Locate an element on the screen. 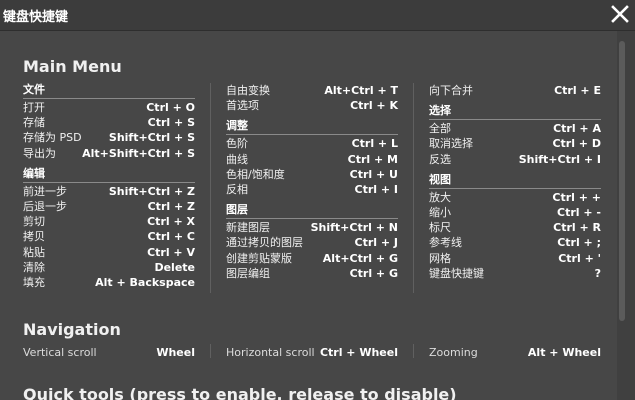  shortcut-key: Ctrl + ' is located at coordinates (579, 258).